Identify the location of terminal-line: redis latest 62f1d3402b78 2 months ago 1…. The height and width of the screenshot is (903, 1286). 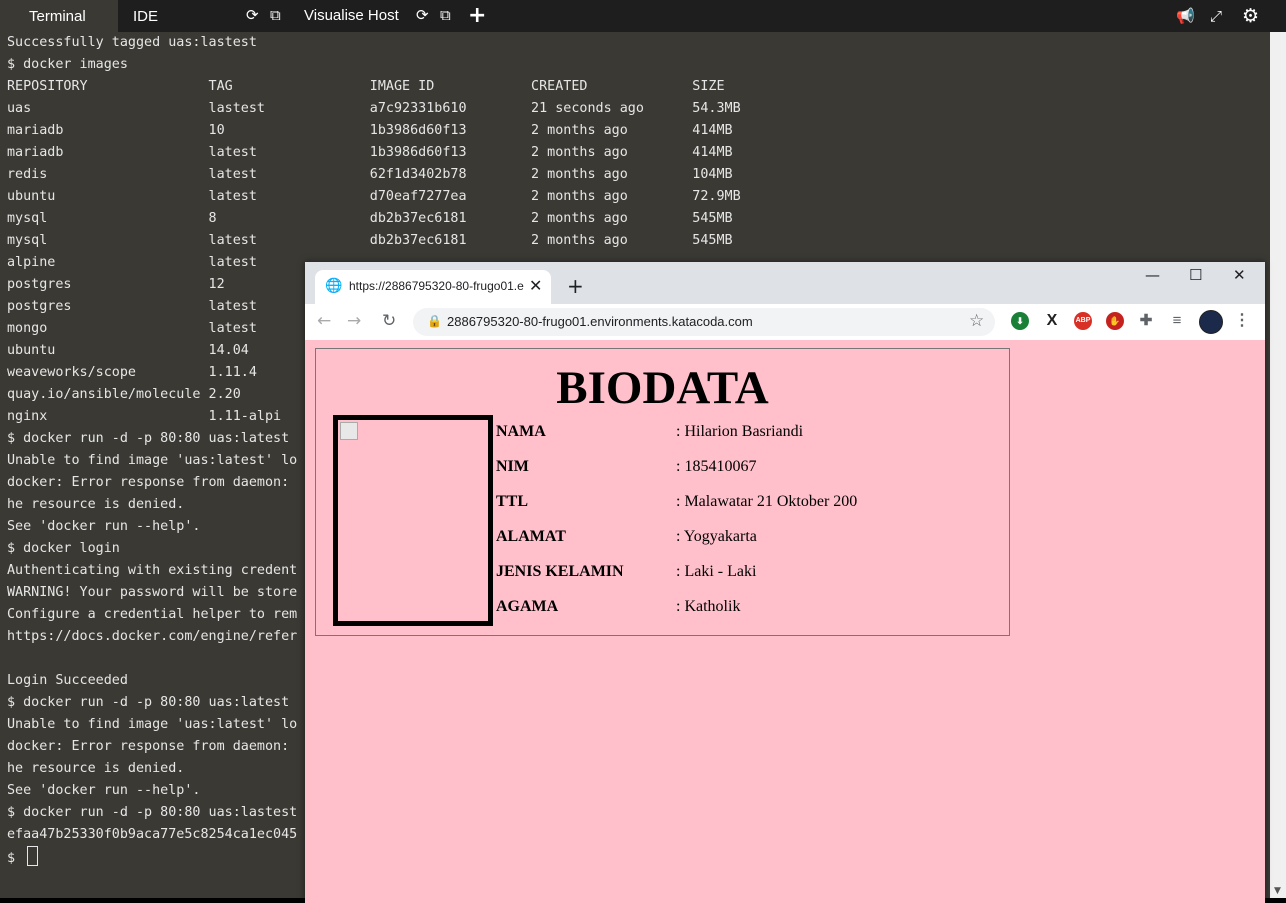
(370, 174).